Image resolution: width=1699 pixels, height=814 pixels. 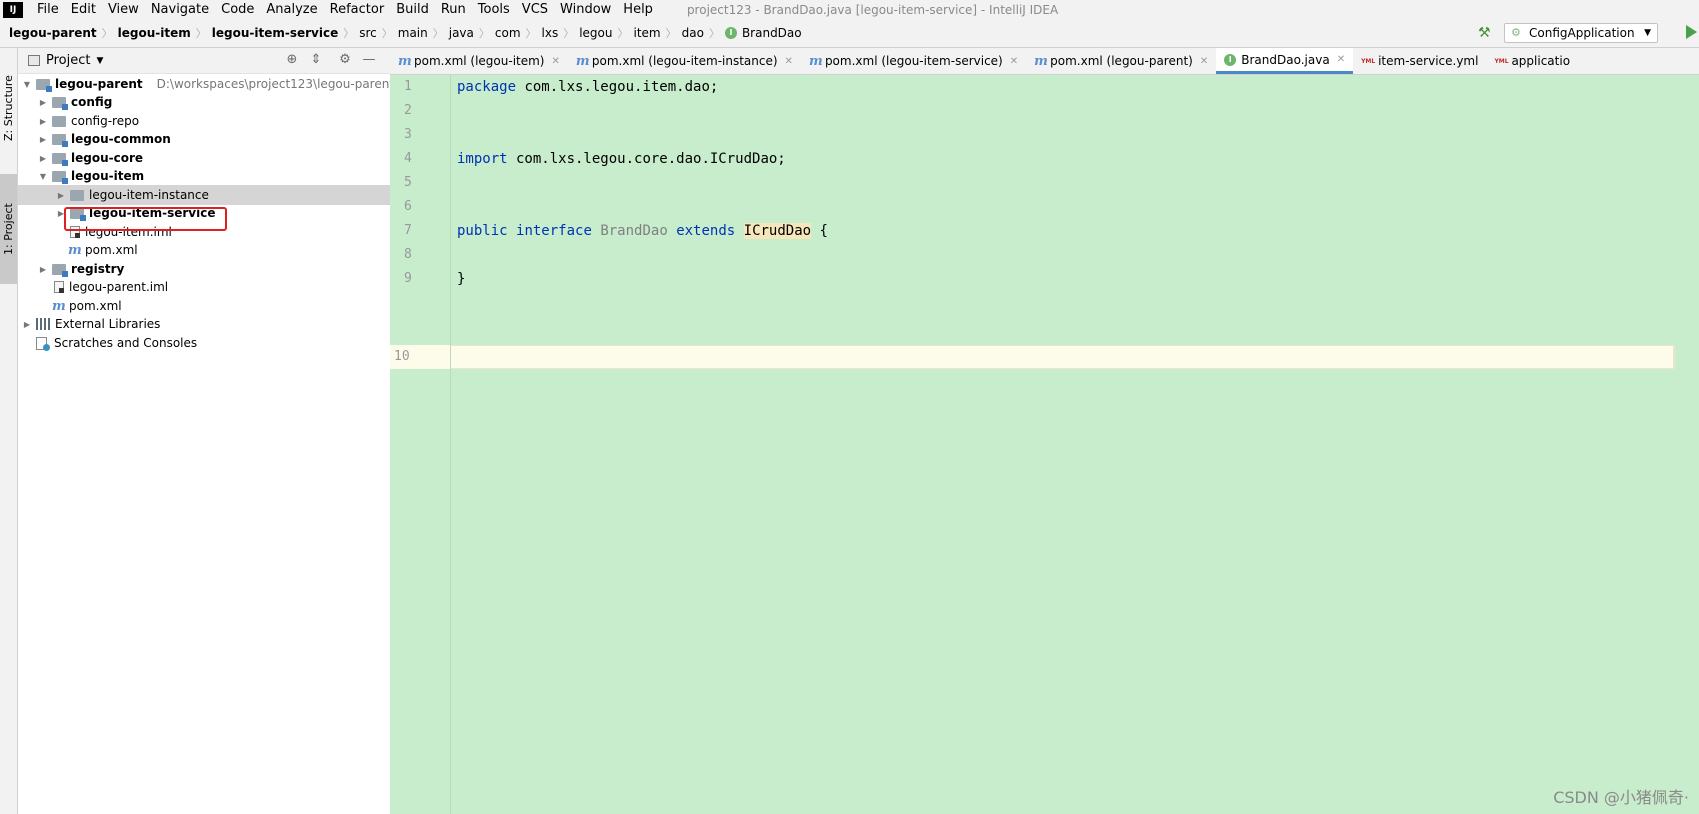 I want to click on close-brace: }, so click(x=461, y=279).